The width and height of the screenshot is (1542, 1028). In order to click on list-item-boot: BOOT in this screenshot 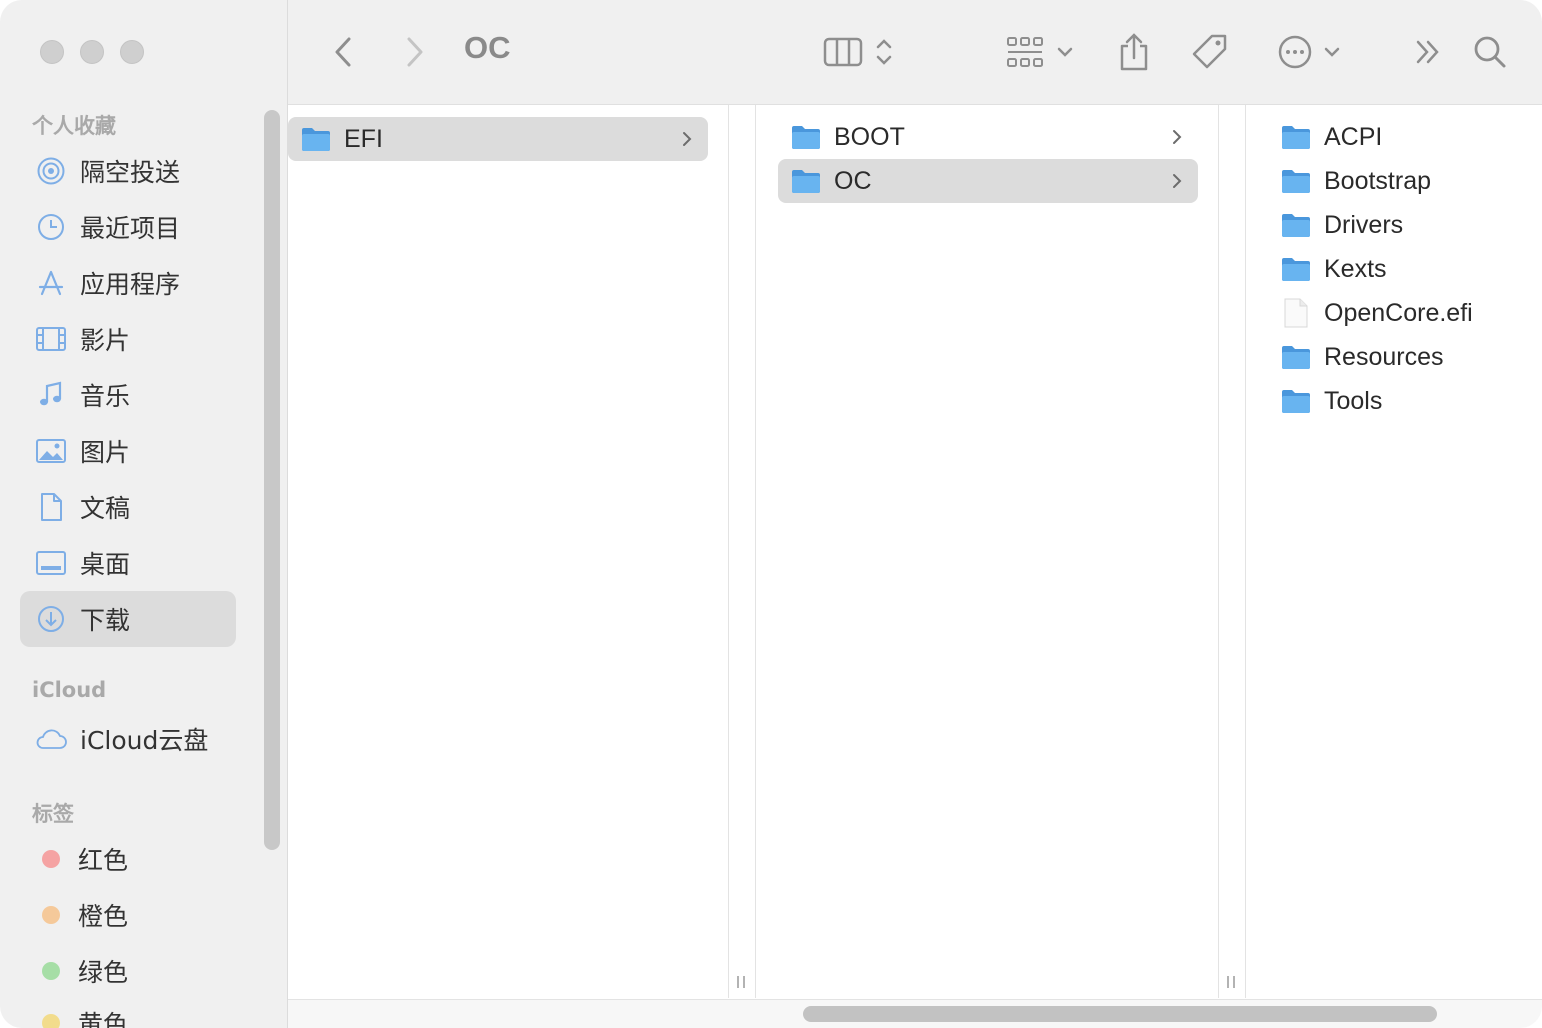, I will do `click(988, 137)`.